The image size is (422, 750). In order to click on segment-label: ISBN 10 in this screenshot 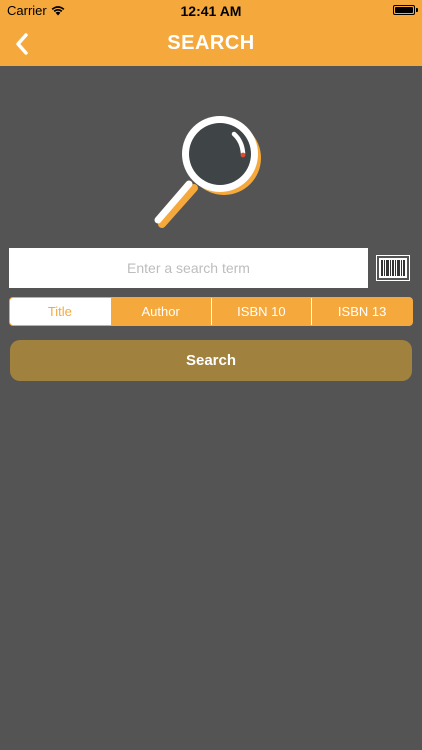, I will do `click(261, 311)`.